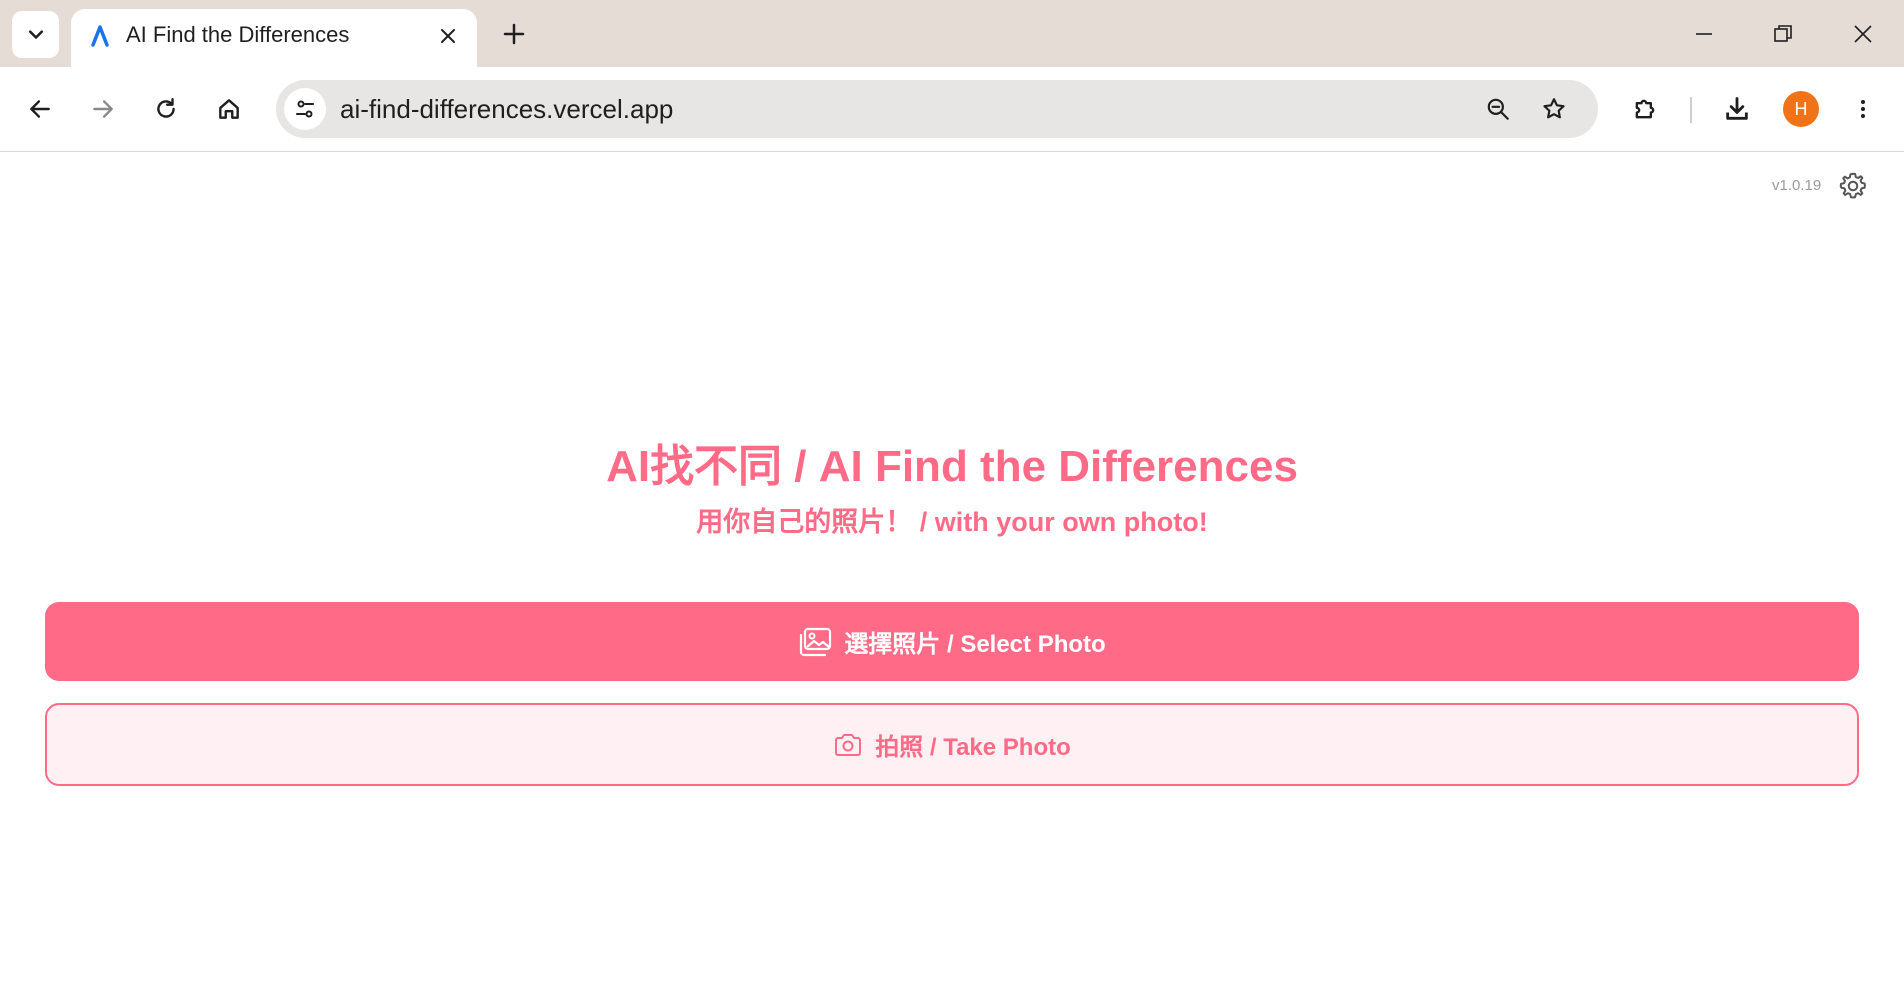 The width and height of the screenshot is (1904, 994). What do you see at coordinates (848, 745) in the screenshot?
I see `camera-icon` at bounding box center [848, 745].